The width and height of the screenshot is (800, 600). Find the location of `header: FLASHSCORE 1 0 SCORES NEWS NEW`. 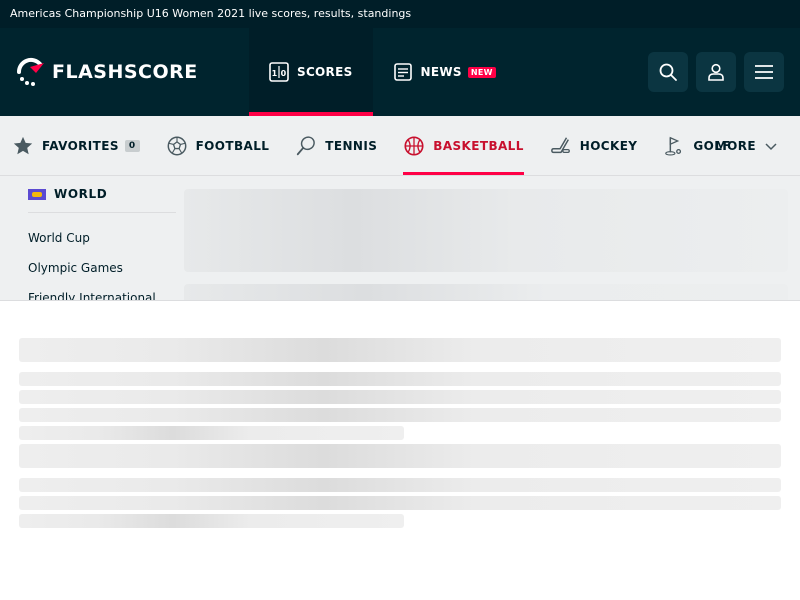

header: FLASHSCORE 1 0 SCORES NEWS NEW is located at coordinates (400, 72).